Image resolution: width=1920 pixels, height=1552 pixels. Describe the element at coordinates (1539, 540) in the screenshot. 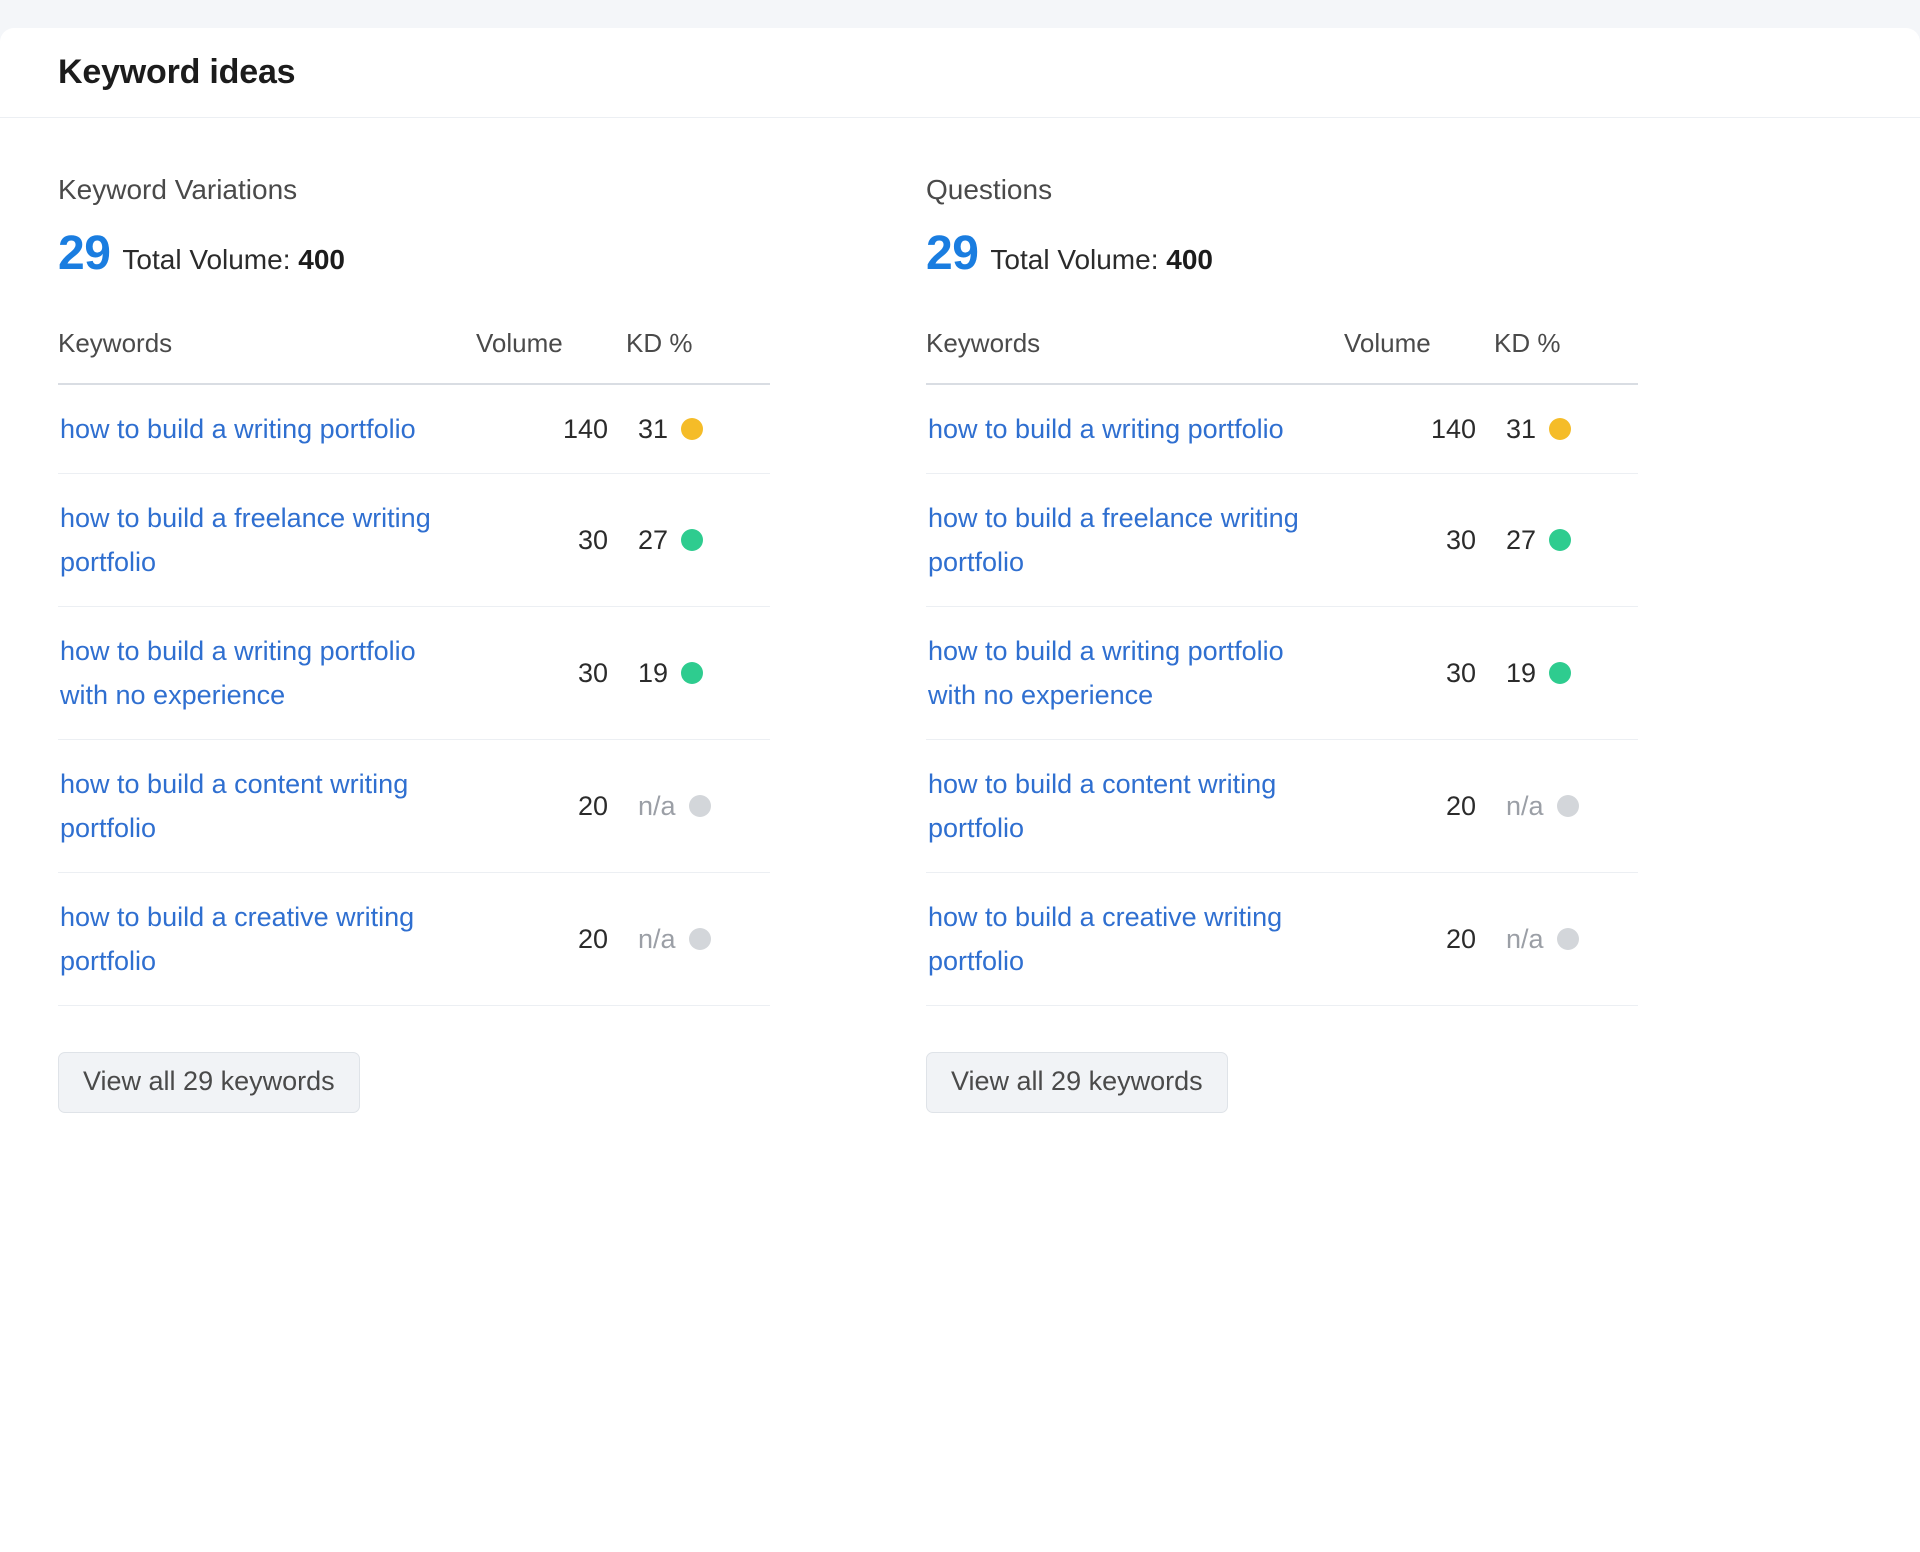

I see `kd-wrap: 27` at that location.